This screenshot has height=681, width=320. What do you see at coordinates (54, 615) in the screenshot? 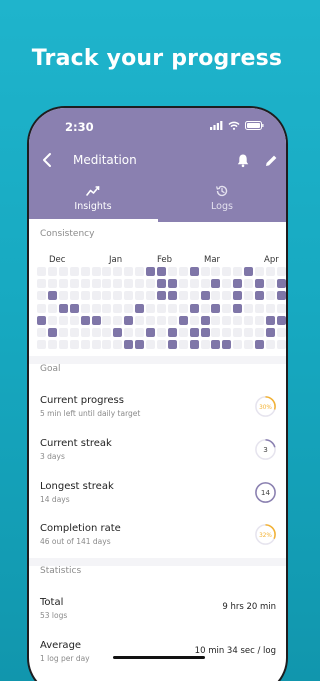
I see `total-subtitle: 53 logs` at bounding box center [54, 615].